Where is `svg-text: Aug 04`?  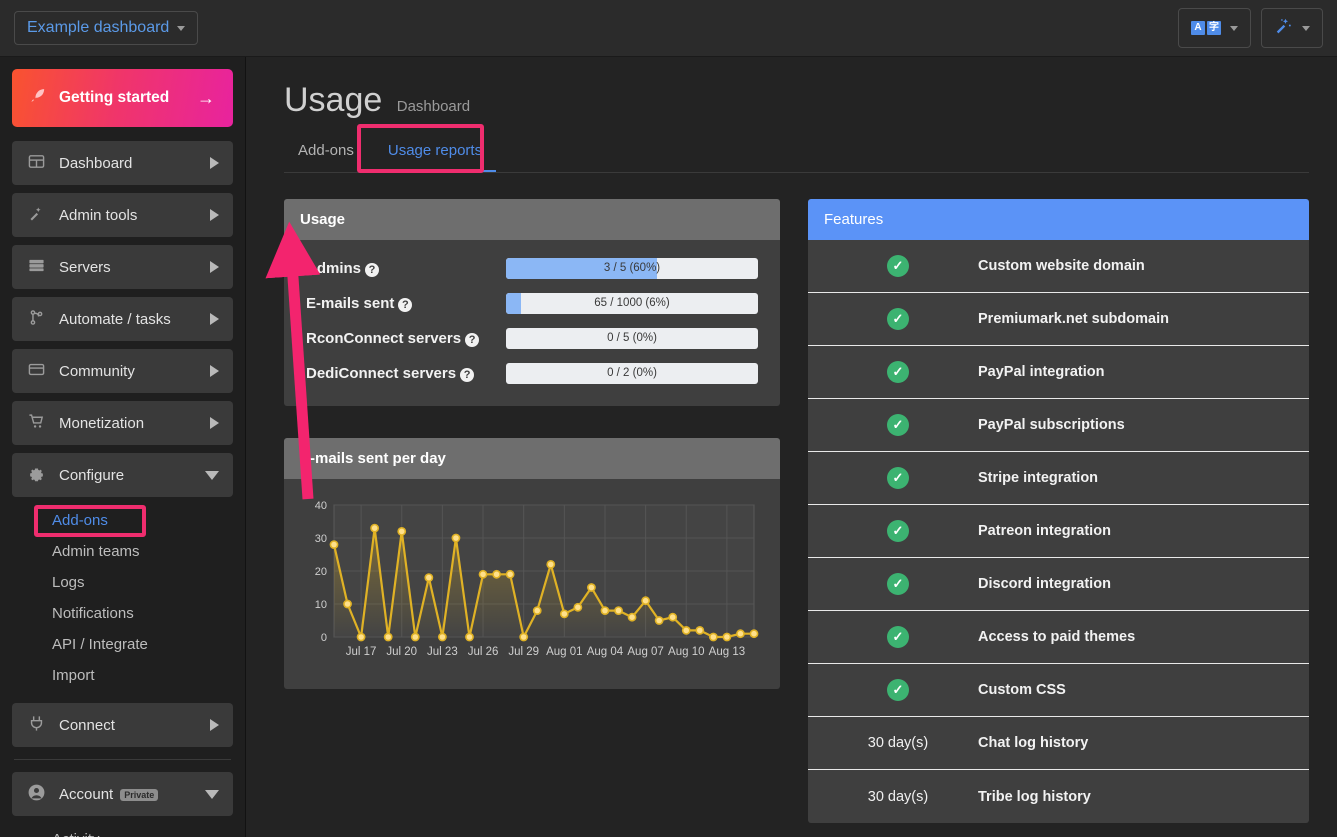
svg-text: Aug 04 is located at coordinates (605, 652).